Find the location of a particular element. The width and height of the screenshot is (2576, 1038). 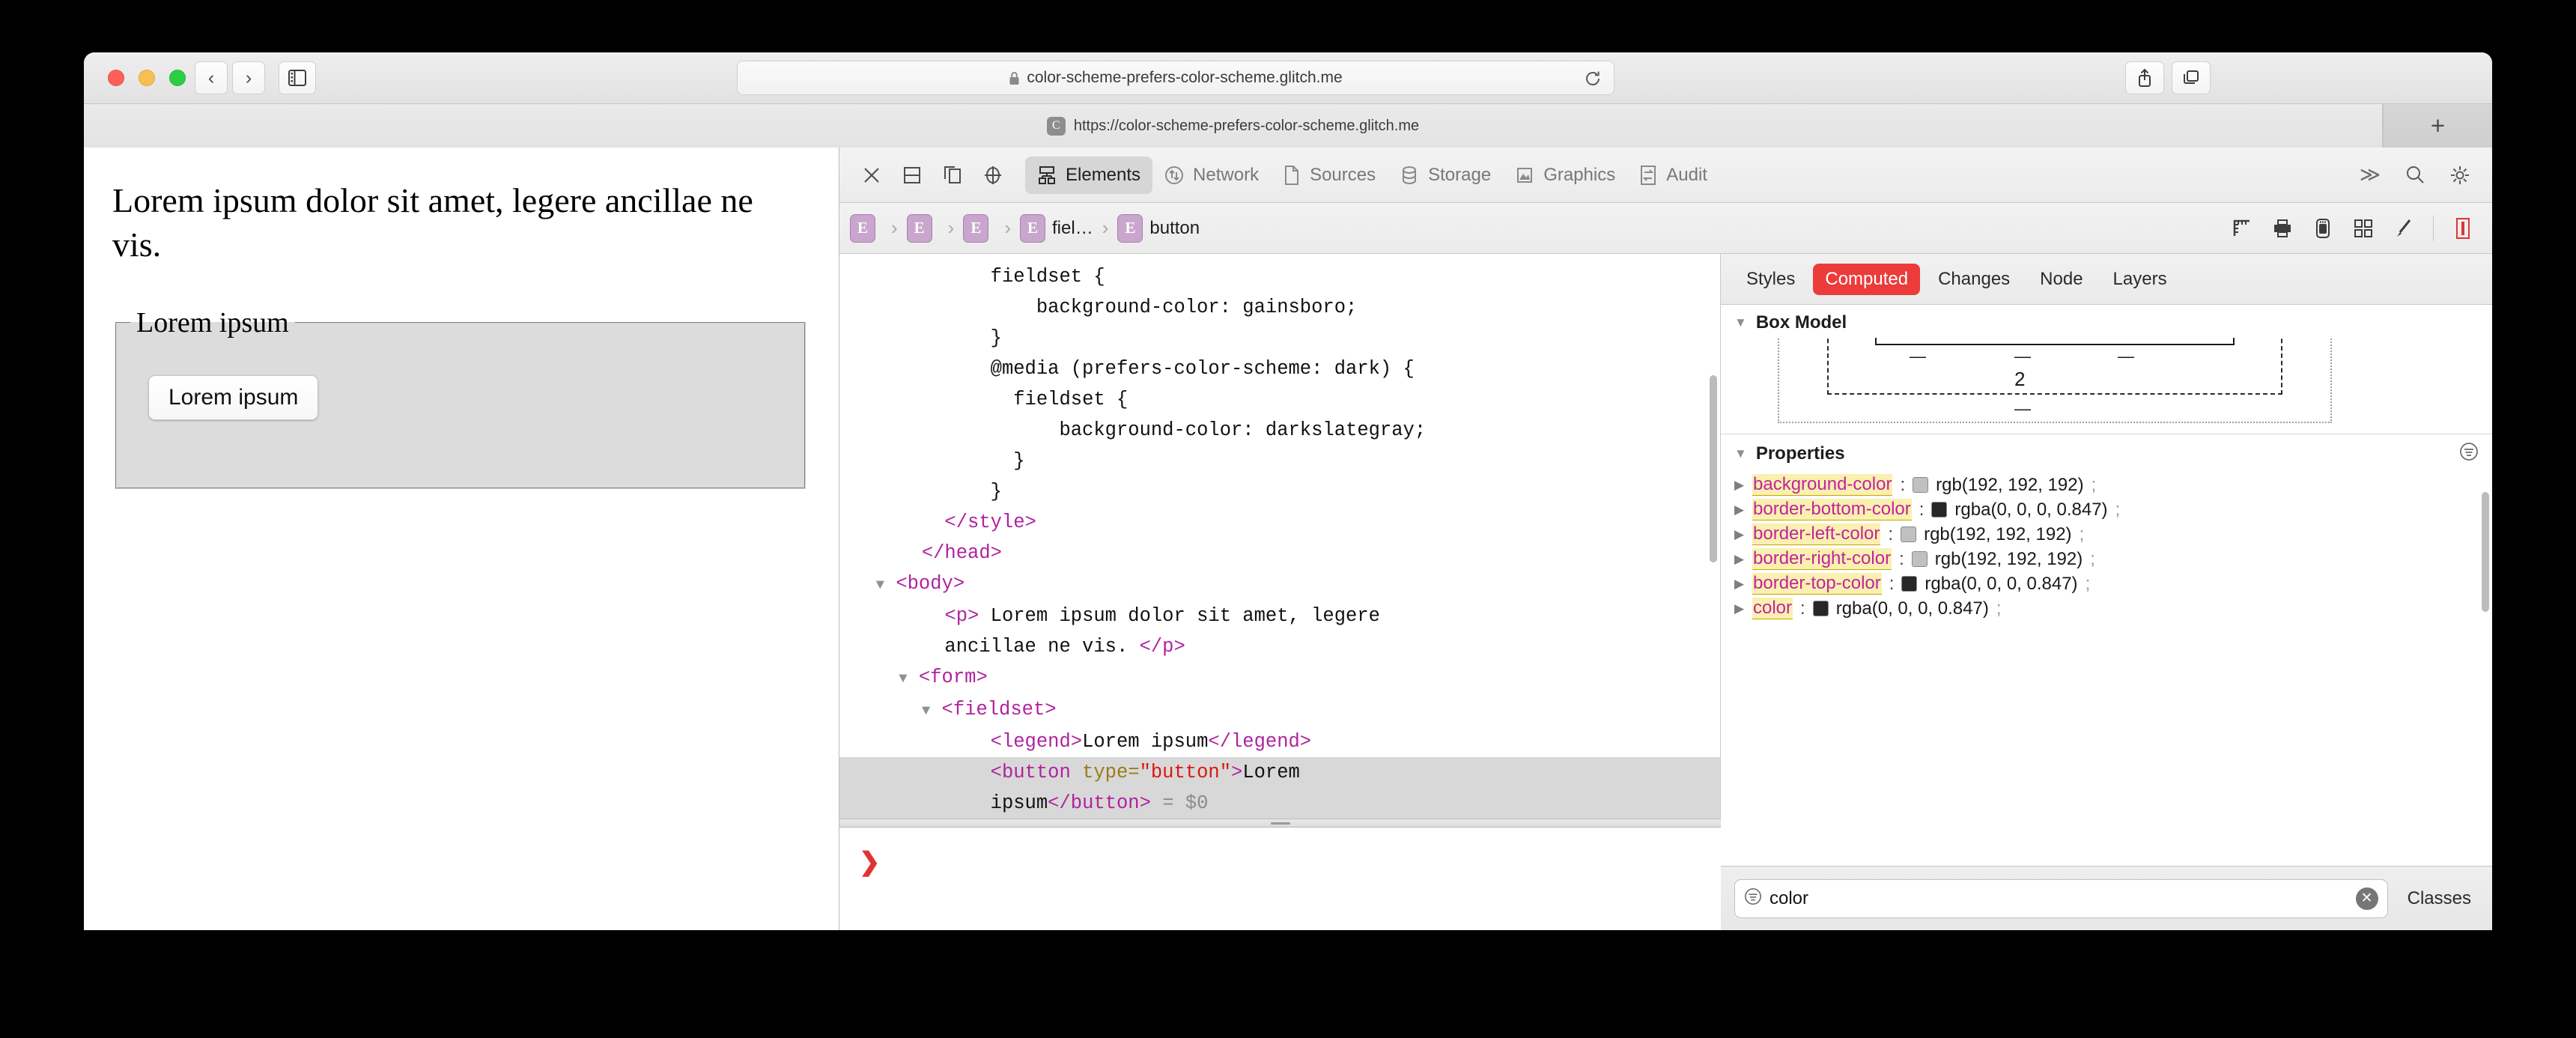

dom-tree-line: ipsum</button> = $0 is located at coordinates (1279, 803).